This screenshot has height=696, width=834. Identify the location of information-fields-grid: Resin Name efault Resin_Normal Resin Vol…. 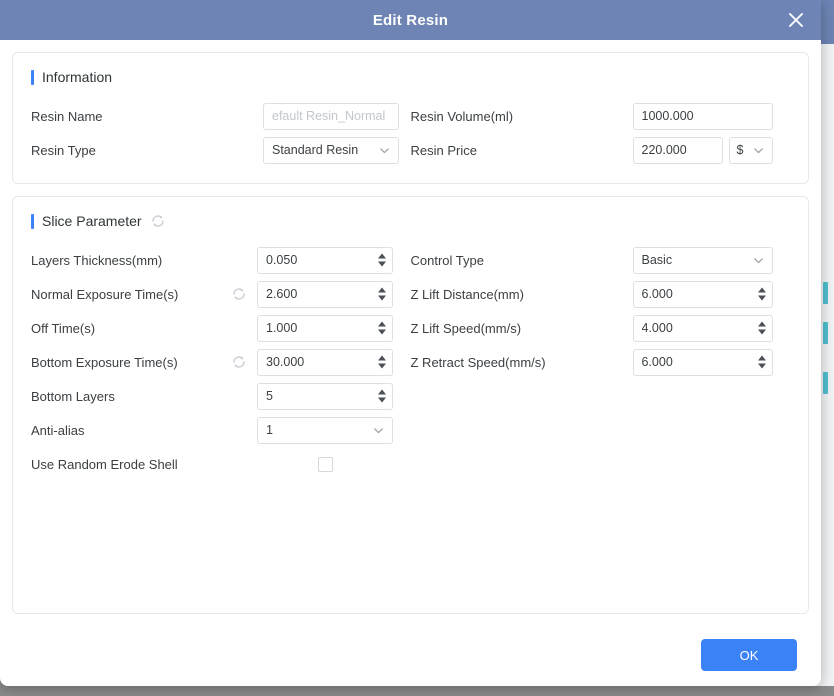
(410, 133).